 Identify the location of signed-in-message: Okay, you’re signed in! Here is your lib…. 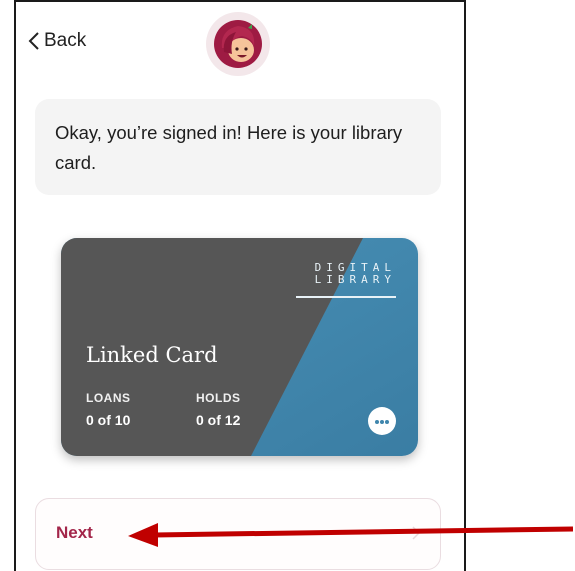
(238, 147).